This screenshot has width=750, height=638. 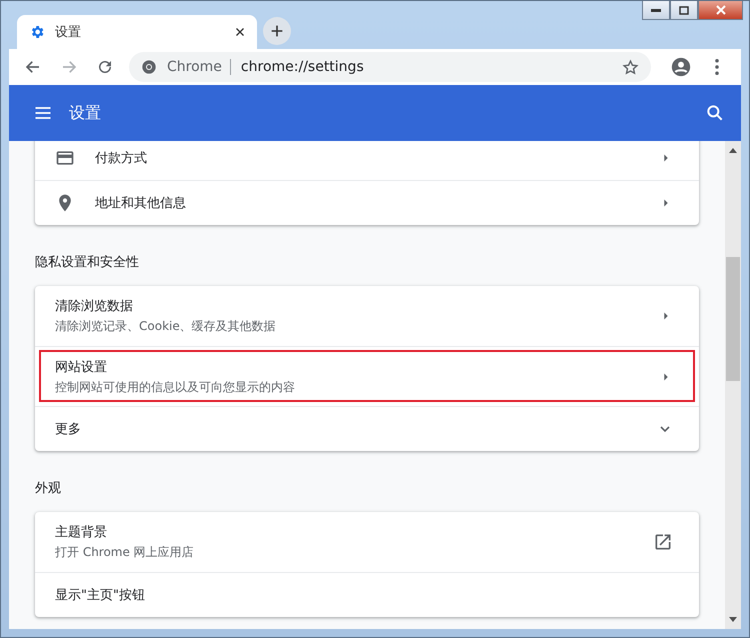 I want to click on search-icon, so click(x=715, y=113).